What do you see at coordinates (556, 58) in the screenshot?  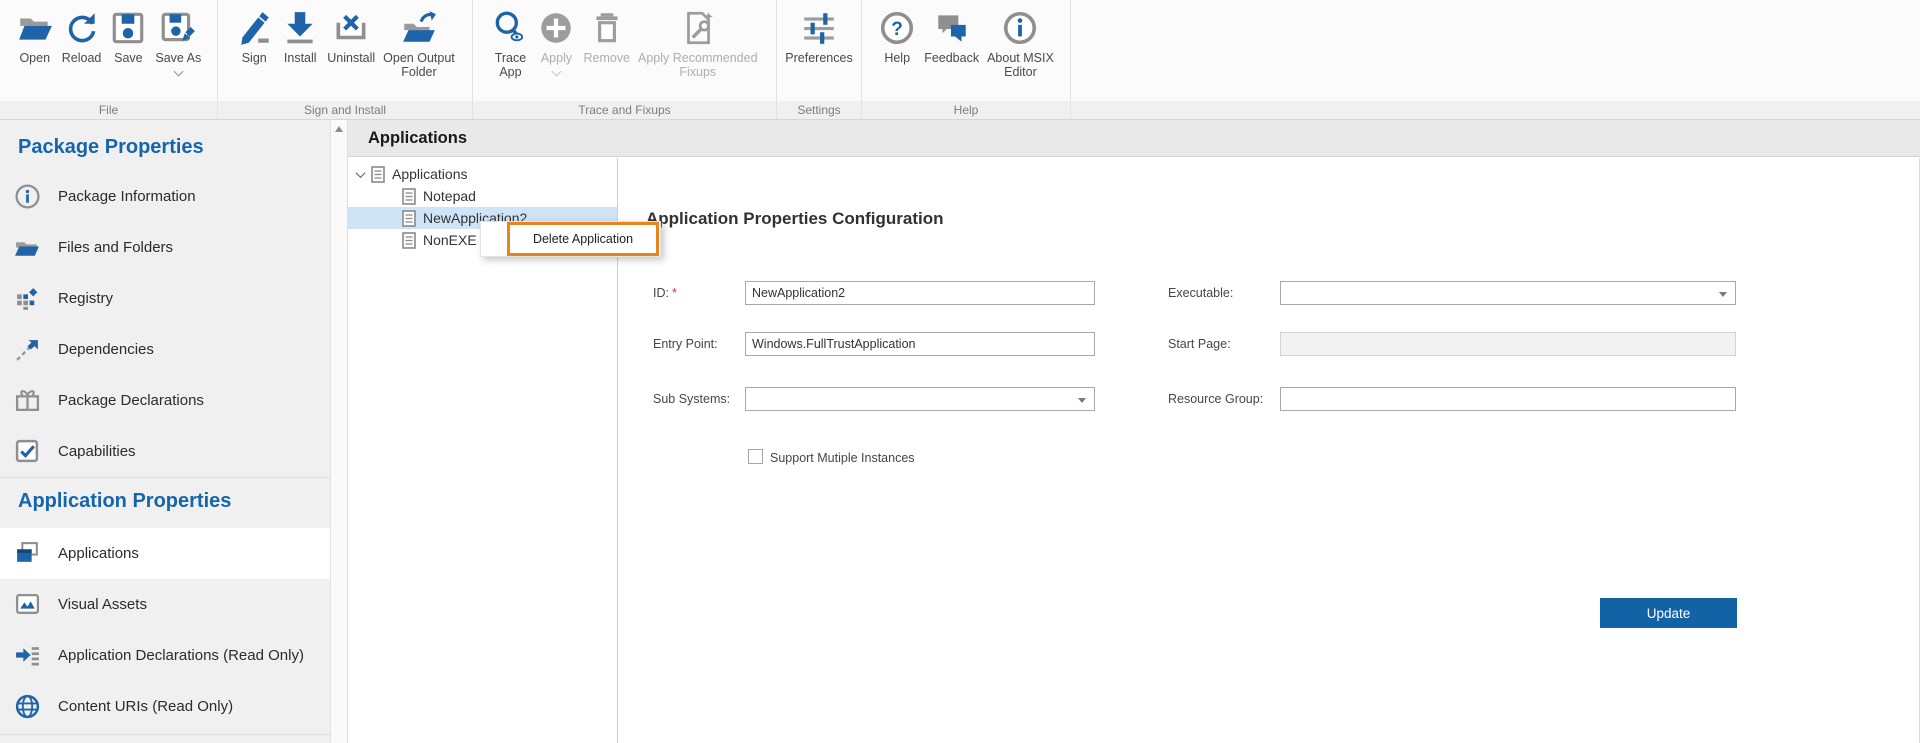 I see `button-label: Apply` at bounding box center [556, 58].